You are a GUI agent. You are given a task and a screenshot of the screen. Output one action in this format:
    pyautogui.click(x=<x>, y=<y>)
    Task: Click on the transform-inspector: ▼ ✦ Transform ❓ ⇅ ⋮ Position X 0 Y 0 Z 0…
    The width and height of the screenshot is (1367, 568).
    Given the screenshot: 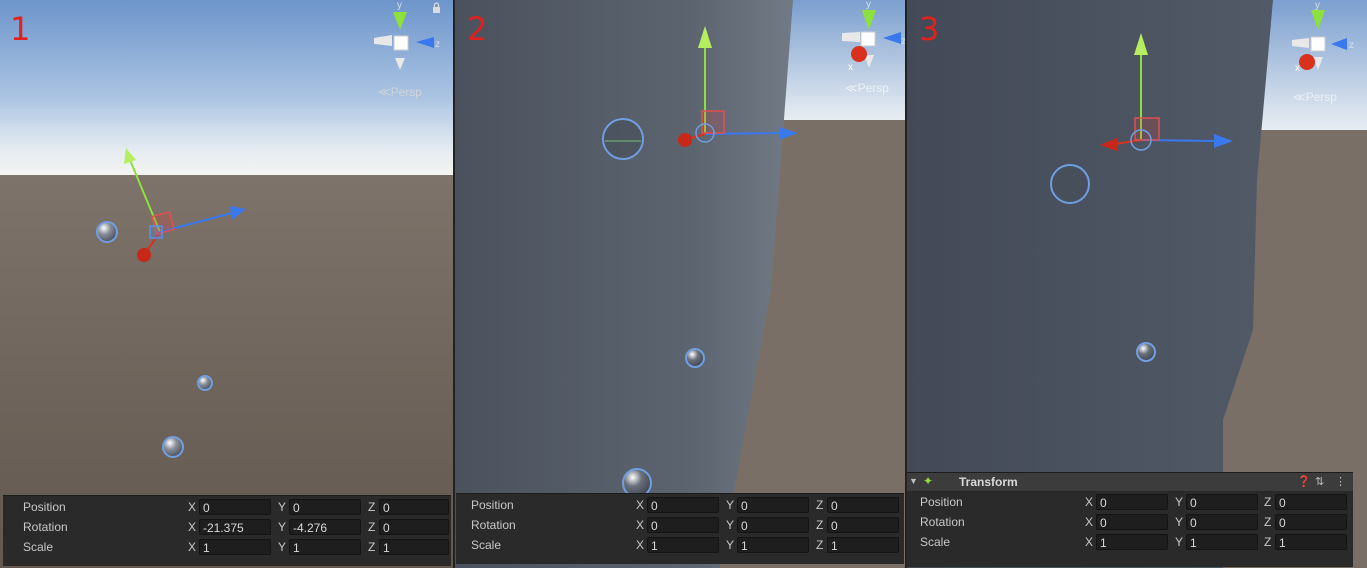 What is the action you would take?
    pyautogui.click(x=1130, y=519)
    